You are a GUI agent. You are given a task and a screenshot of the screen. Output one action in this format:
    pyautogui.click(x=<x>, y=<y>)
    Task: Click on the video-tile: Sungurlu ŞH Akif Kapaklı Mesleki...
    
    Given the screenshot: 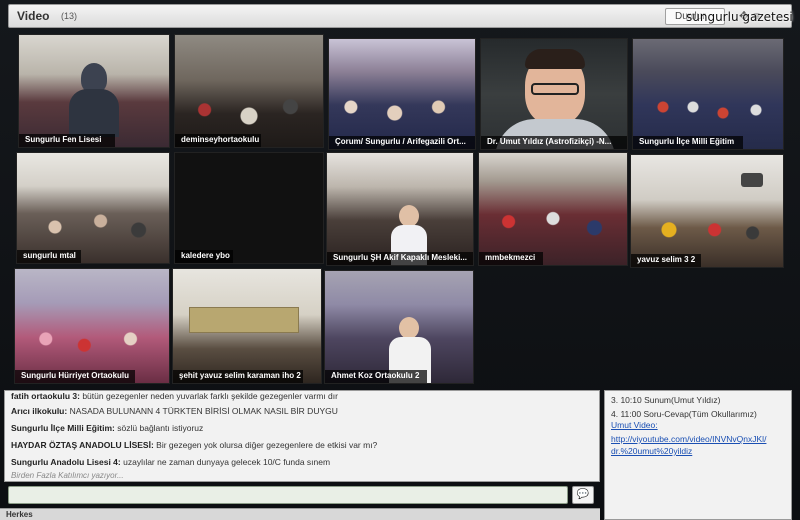 What is the action you would take?
    pyautogui.click(x=400, y=209)
    